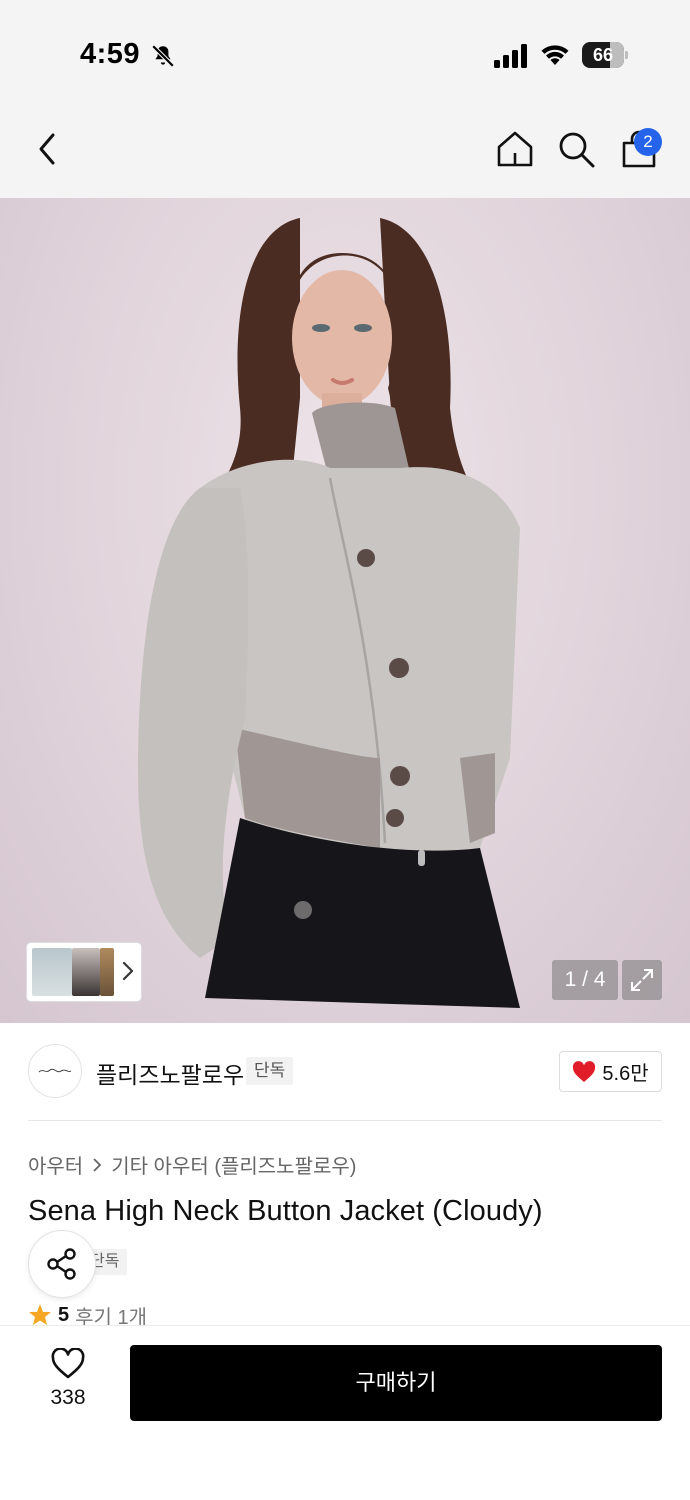 This screenshot has width=690, height=1500. I want to click on brand-logo-mark, so click(55, 1070).